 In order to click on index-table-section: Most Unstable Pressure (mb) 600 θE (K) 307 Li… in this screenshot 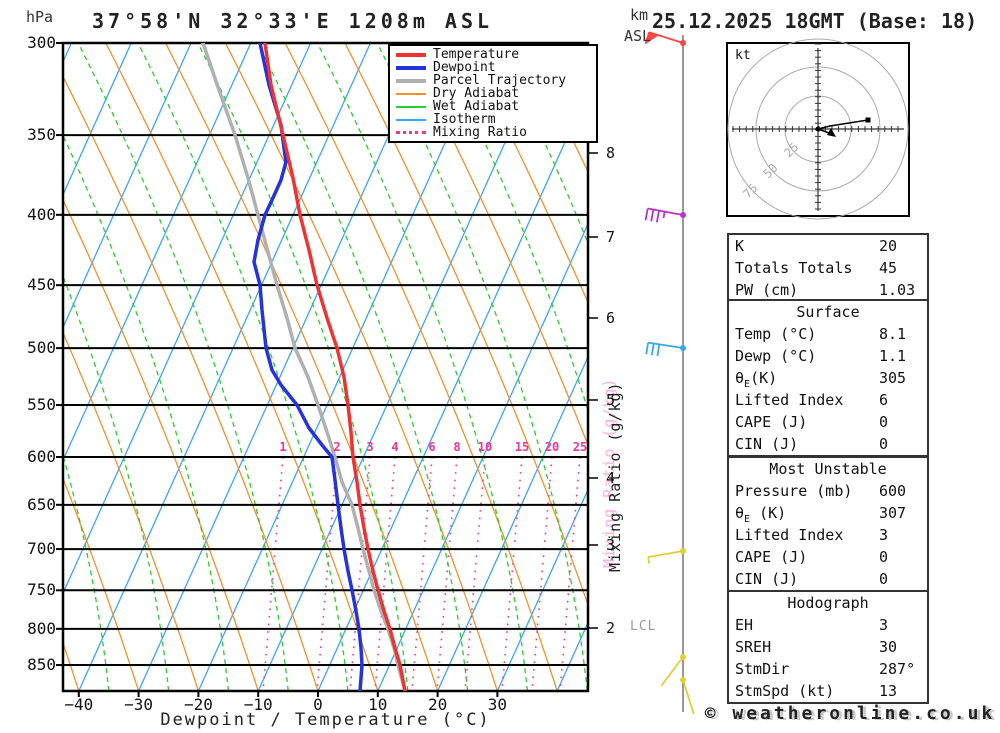, I will do `click(828, 524)`.